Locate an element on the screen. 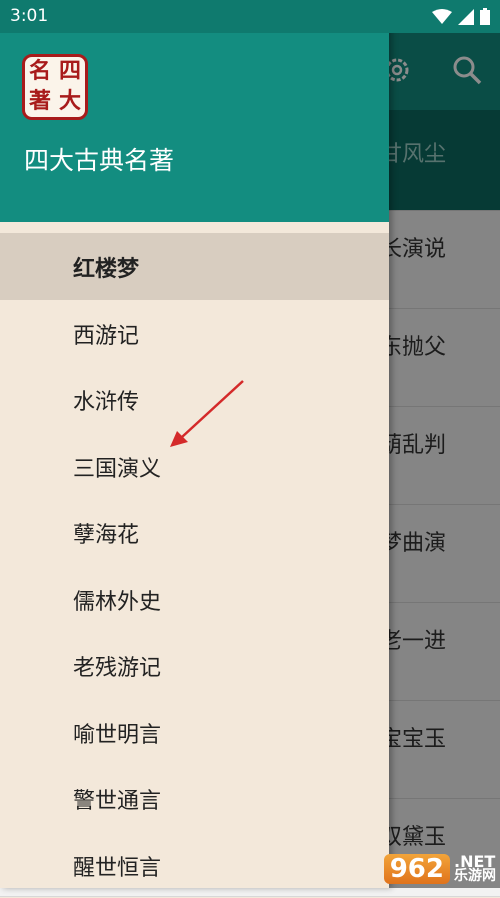 This screenshot has width=500, height=898. menu-item-niehaihua: 孽海花 is located at coordinates (194, 532).